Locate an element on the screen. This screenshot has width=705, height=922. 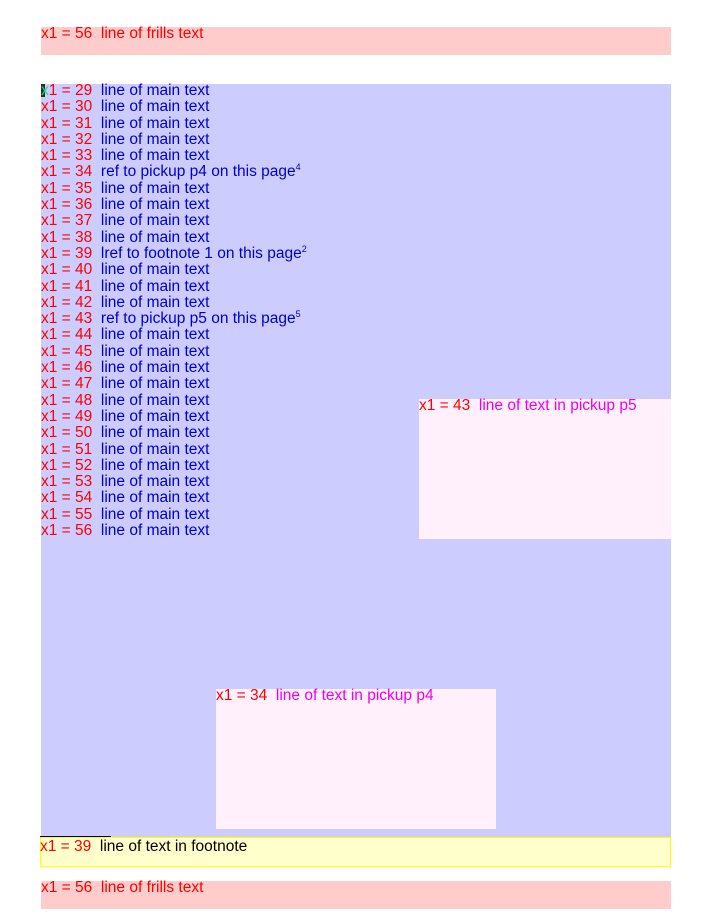
line-label: x1 = 40 is located at coordinates (67, 270).